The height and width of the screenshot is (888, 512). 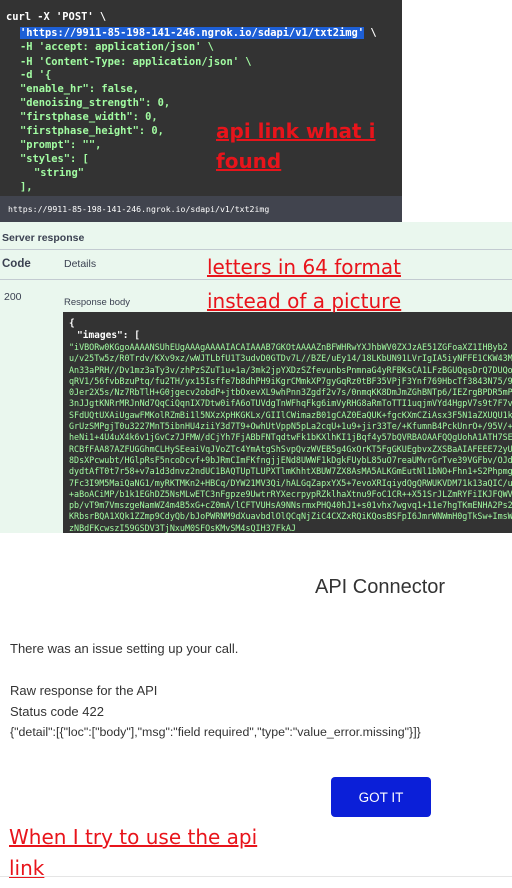 What do you see at coordinates (89, 117) in the screenshot?
I see `curl-line: "firstphase_width": 0,` at bounding box center [89, 117].